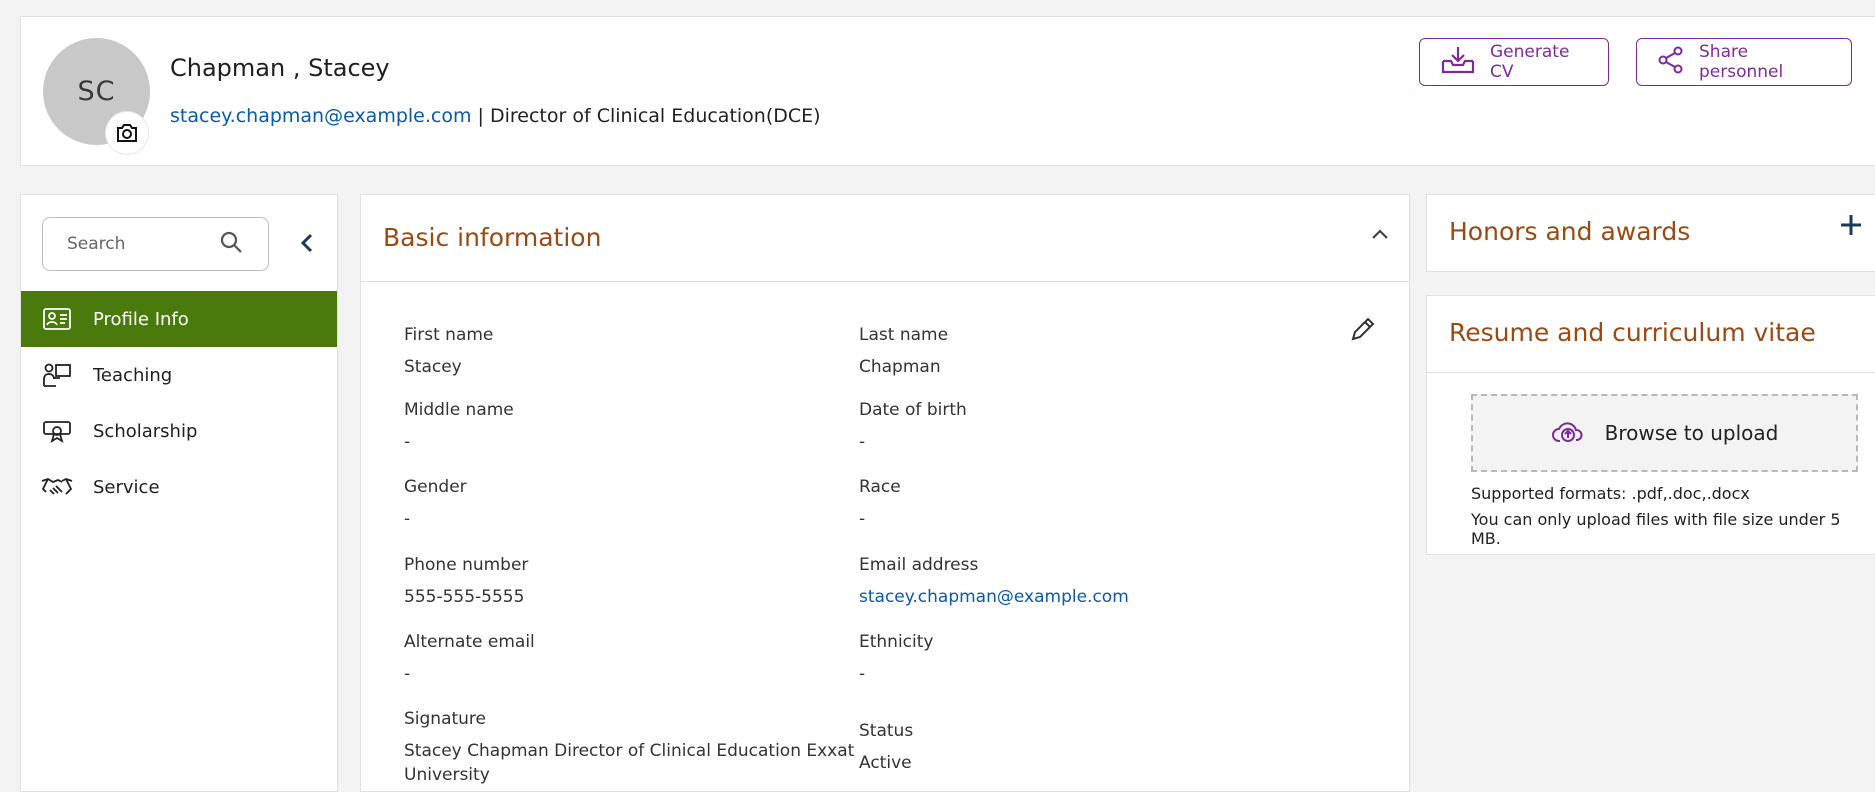 The height and width of the screenshot is (792, 1875). I want to click on teaching-icon, so click(57, 375).